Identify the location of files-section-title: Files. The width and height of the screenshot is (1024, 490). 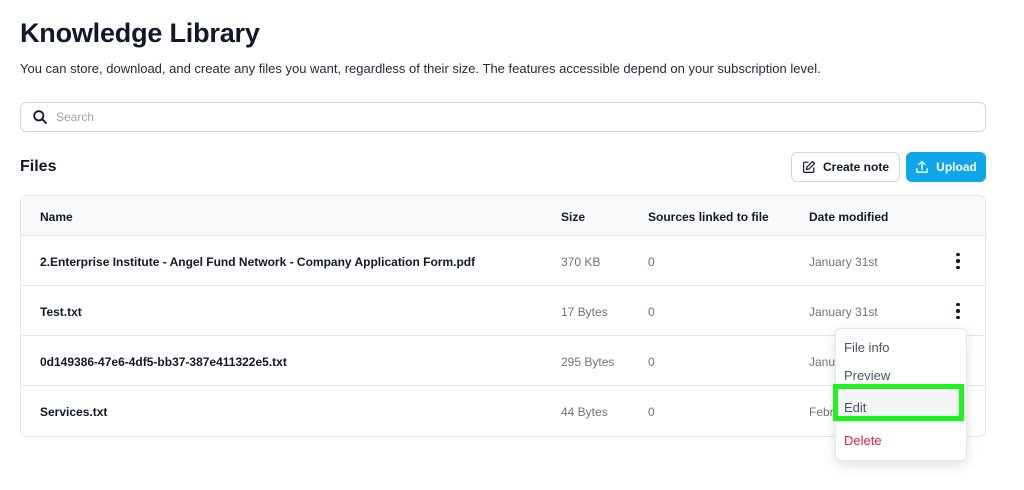
(38, 166).